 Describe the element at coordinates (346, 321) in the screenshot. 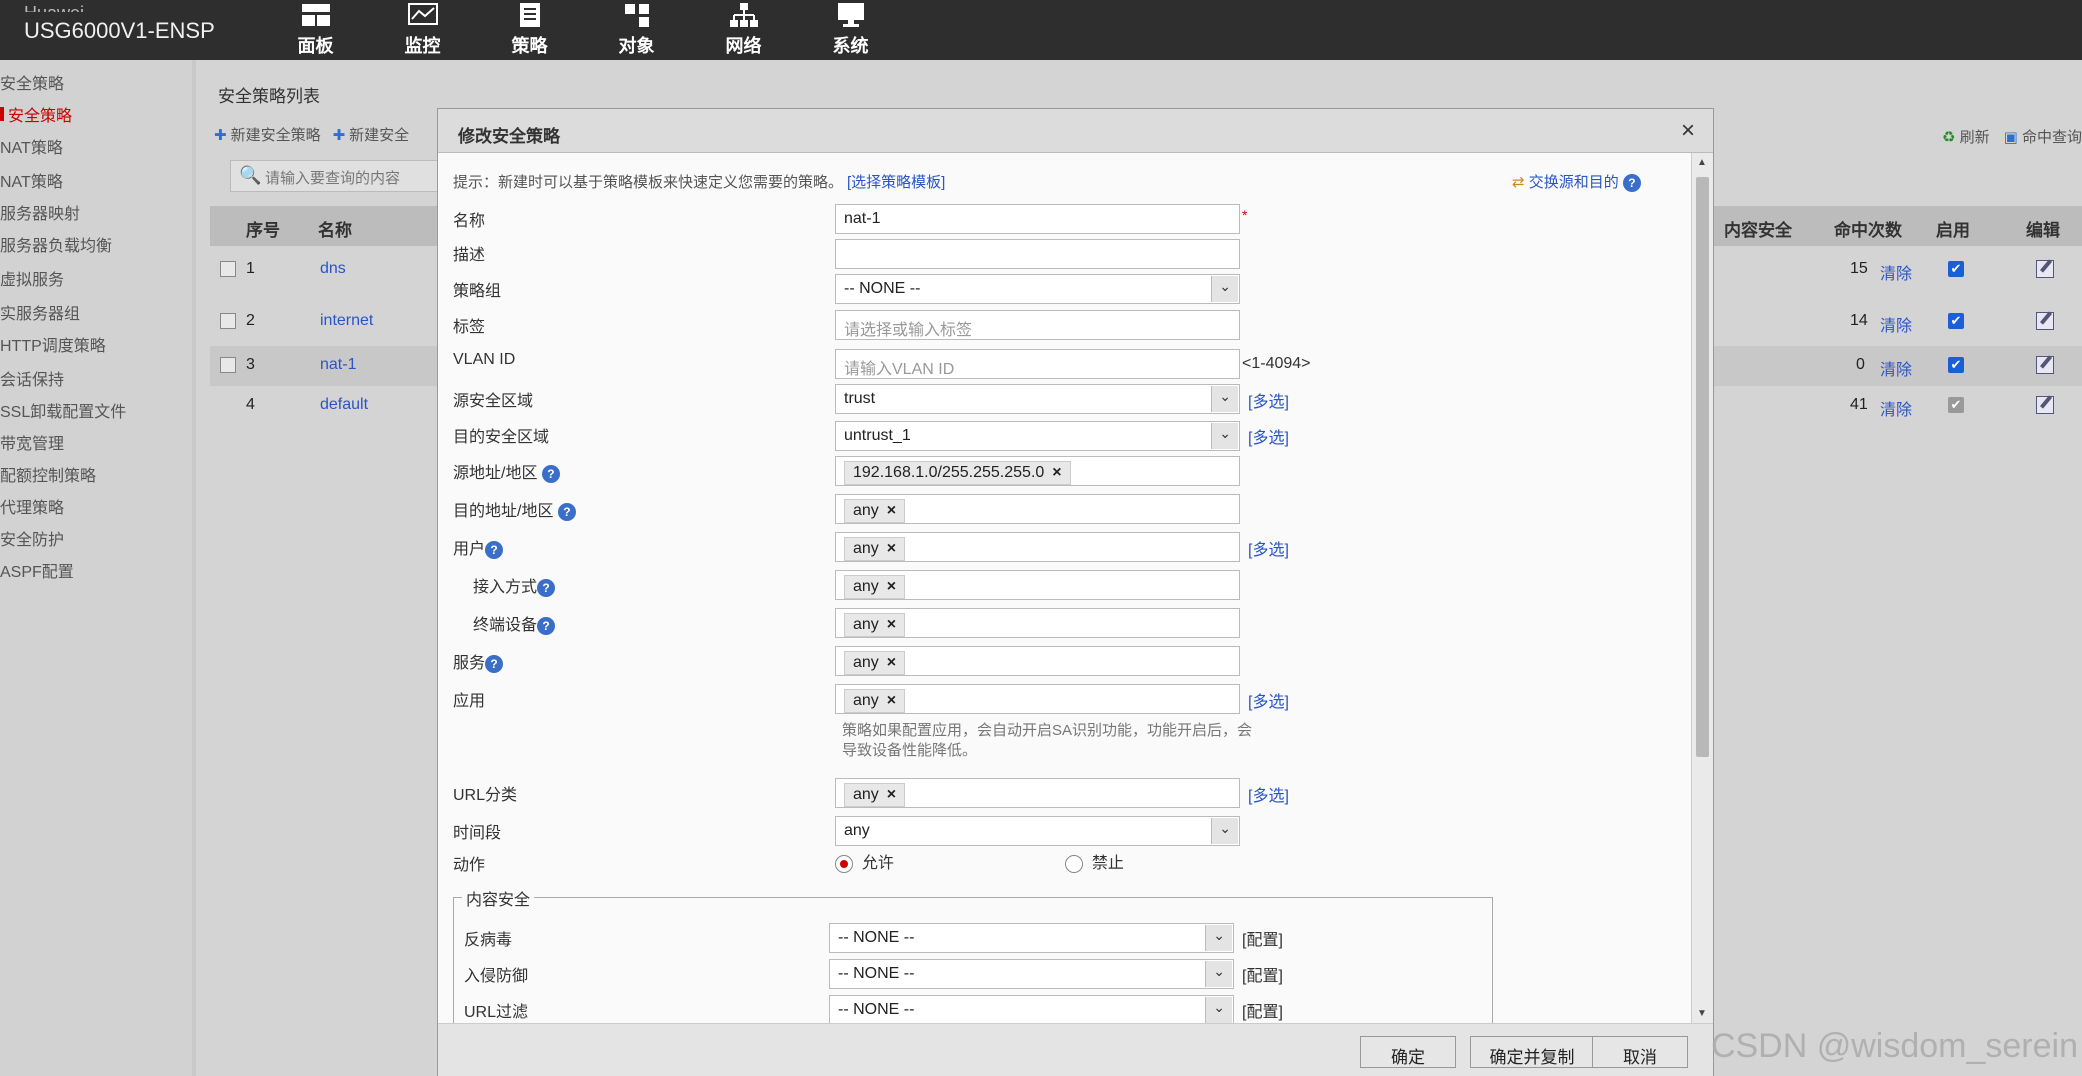

I see `row-name-link: internet` at that location.